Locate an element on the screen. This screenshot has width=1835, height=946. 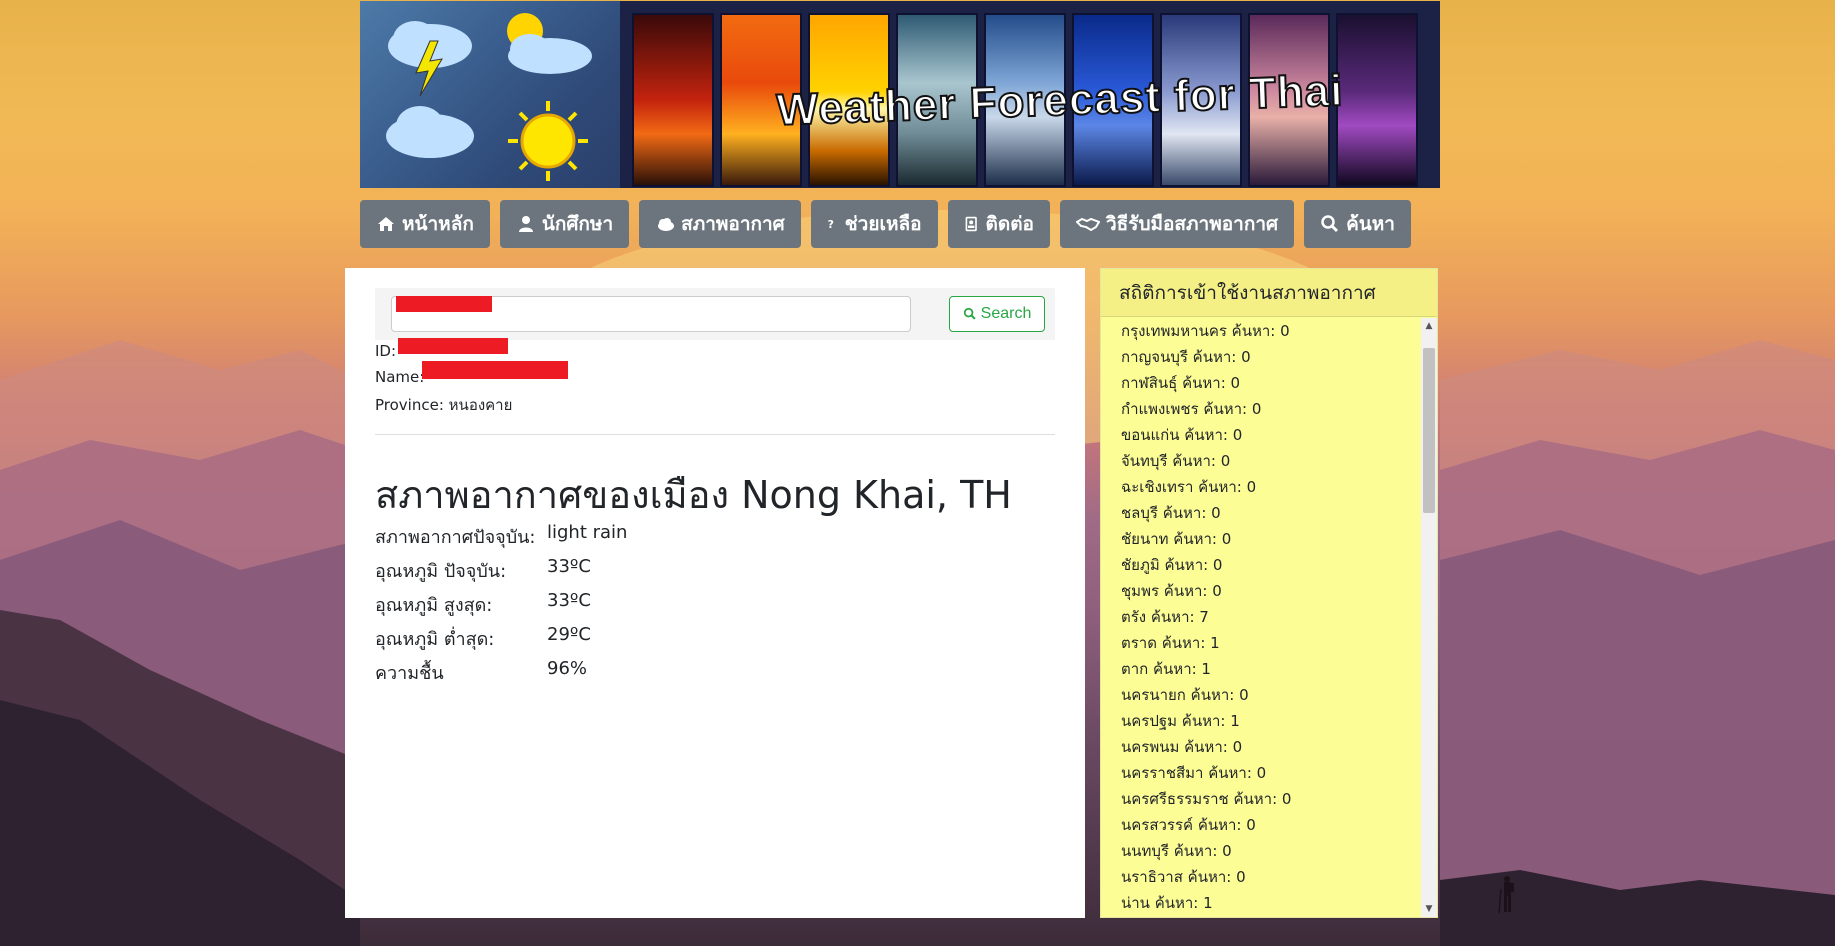
question-icon: ? is located at coordinates (830, 224).